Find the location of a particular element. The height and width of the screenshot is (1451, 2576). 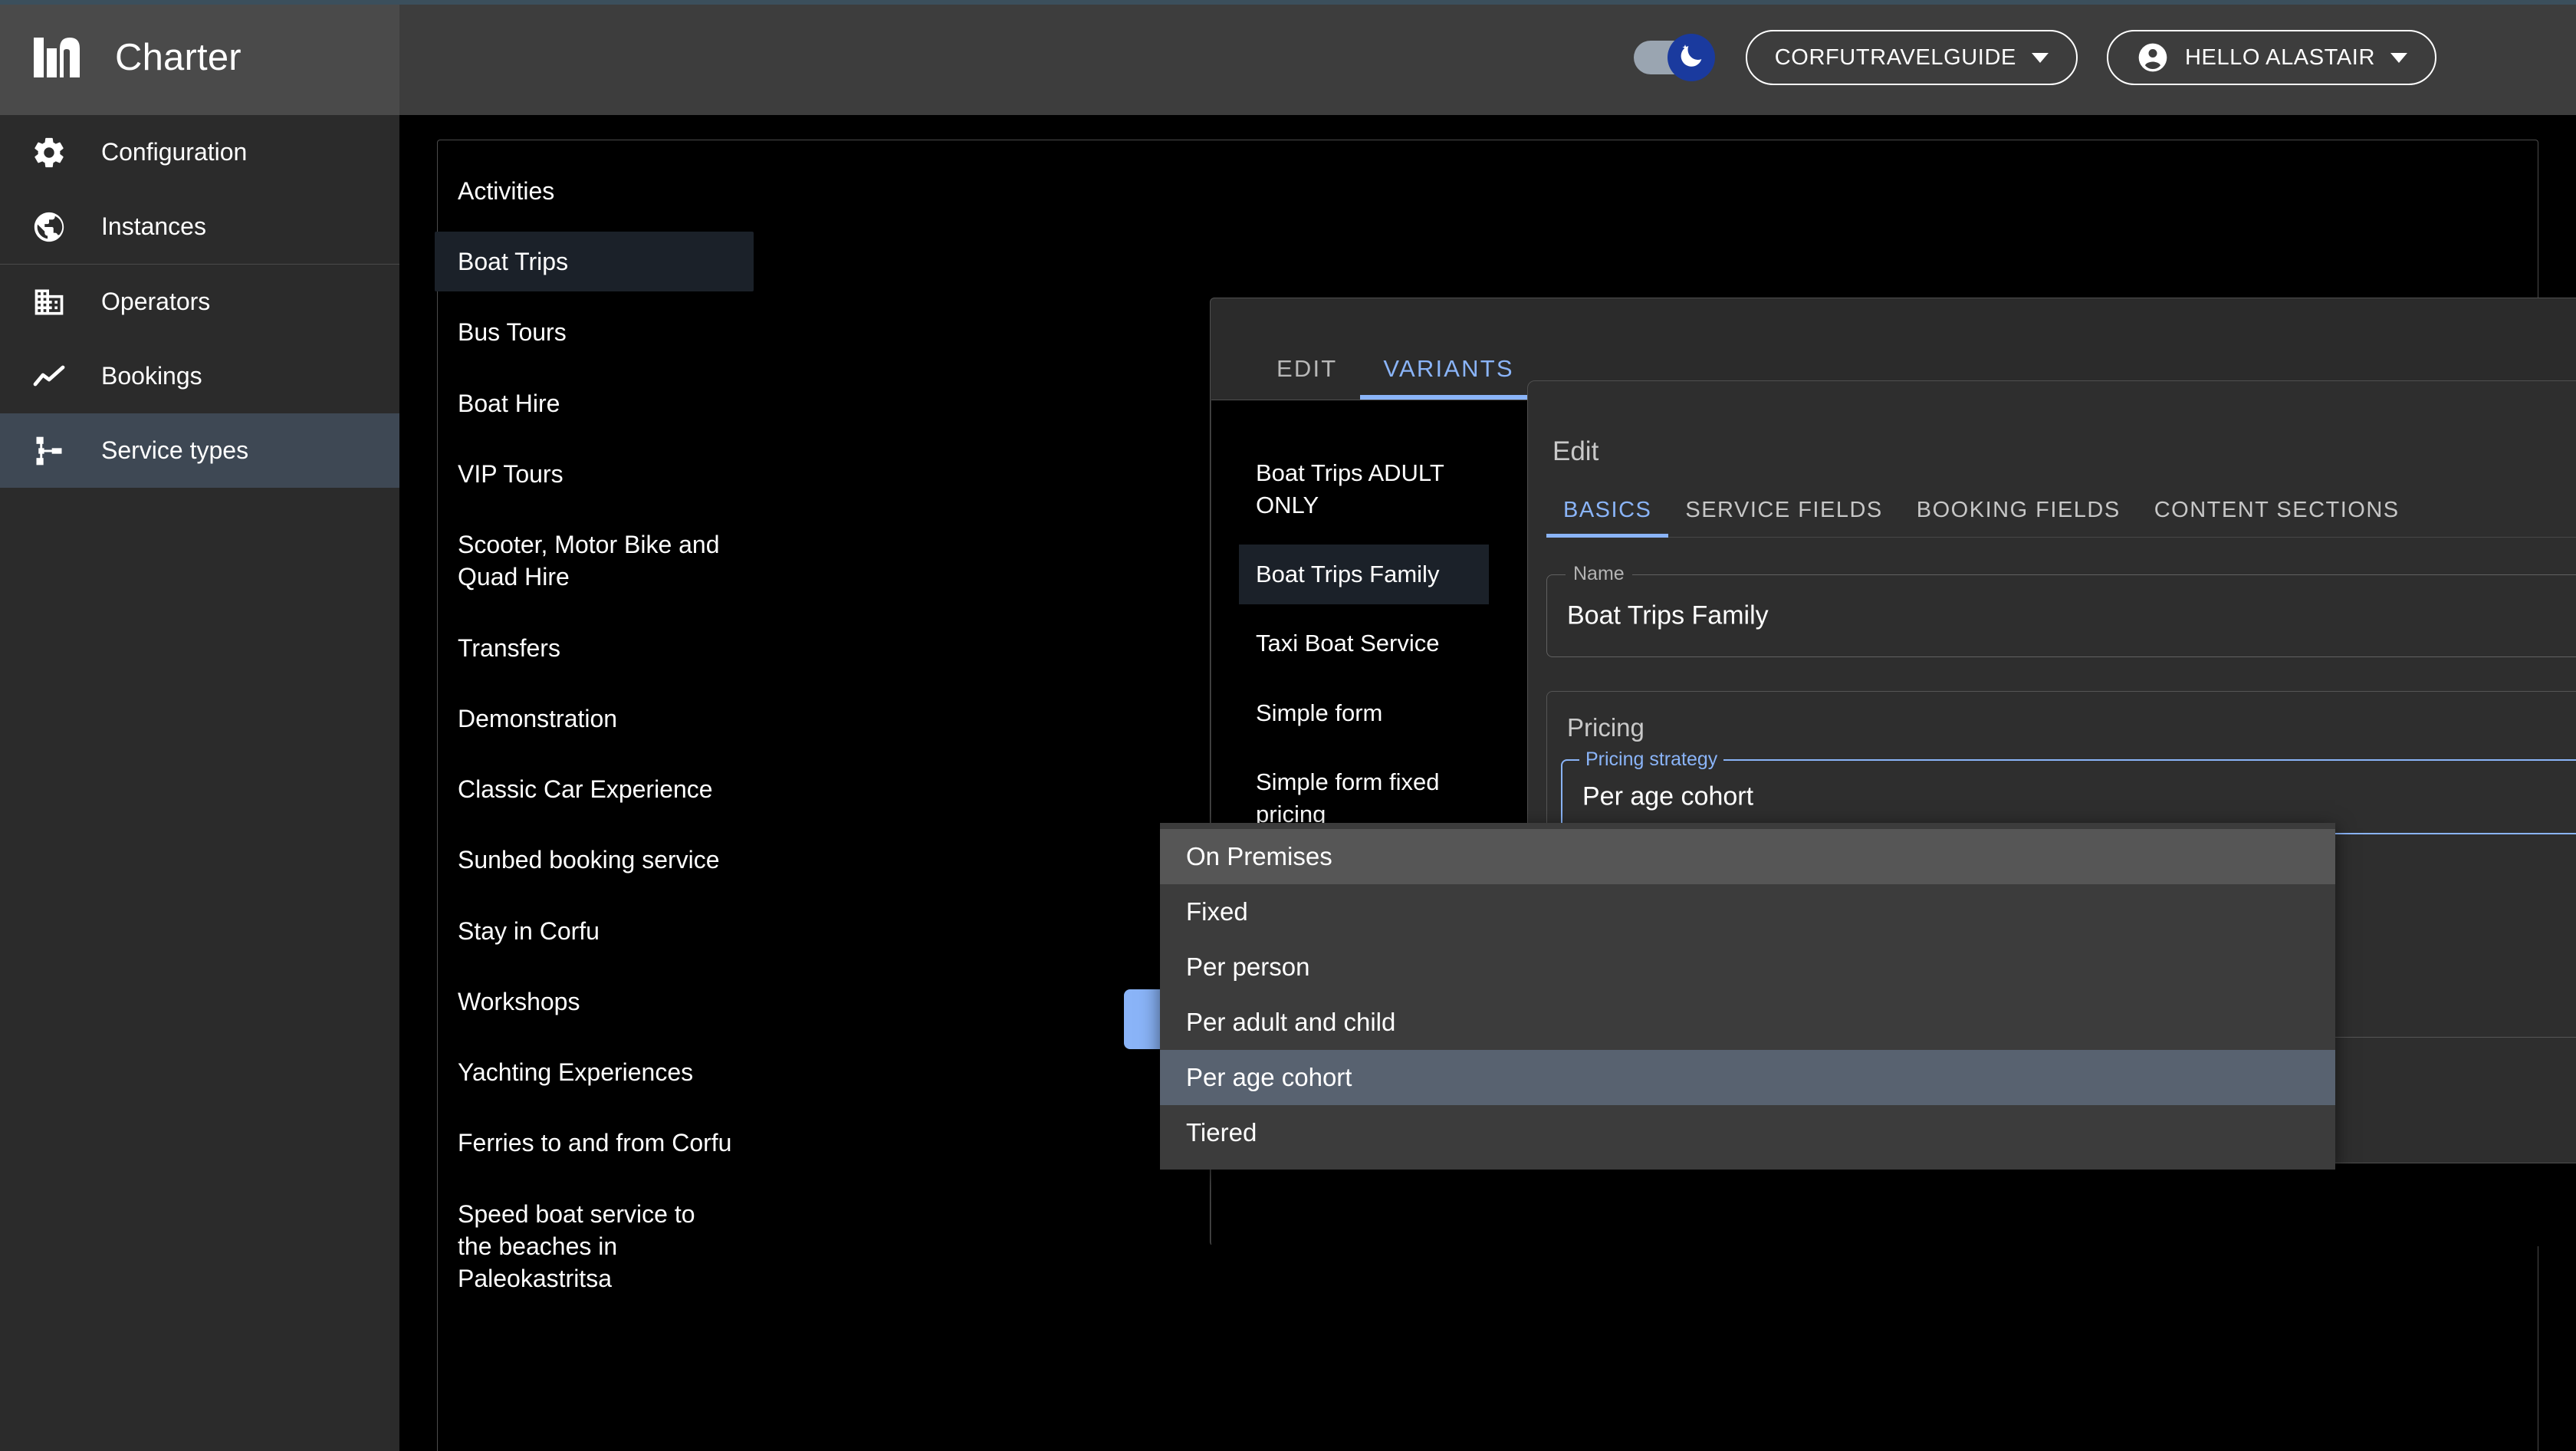

window-top-strip is located at coordinates (1288, 2).